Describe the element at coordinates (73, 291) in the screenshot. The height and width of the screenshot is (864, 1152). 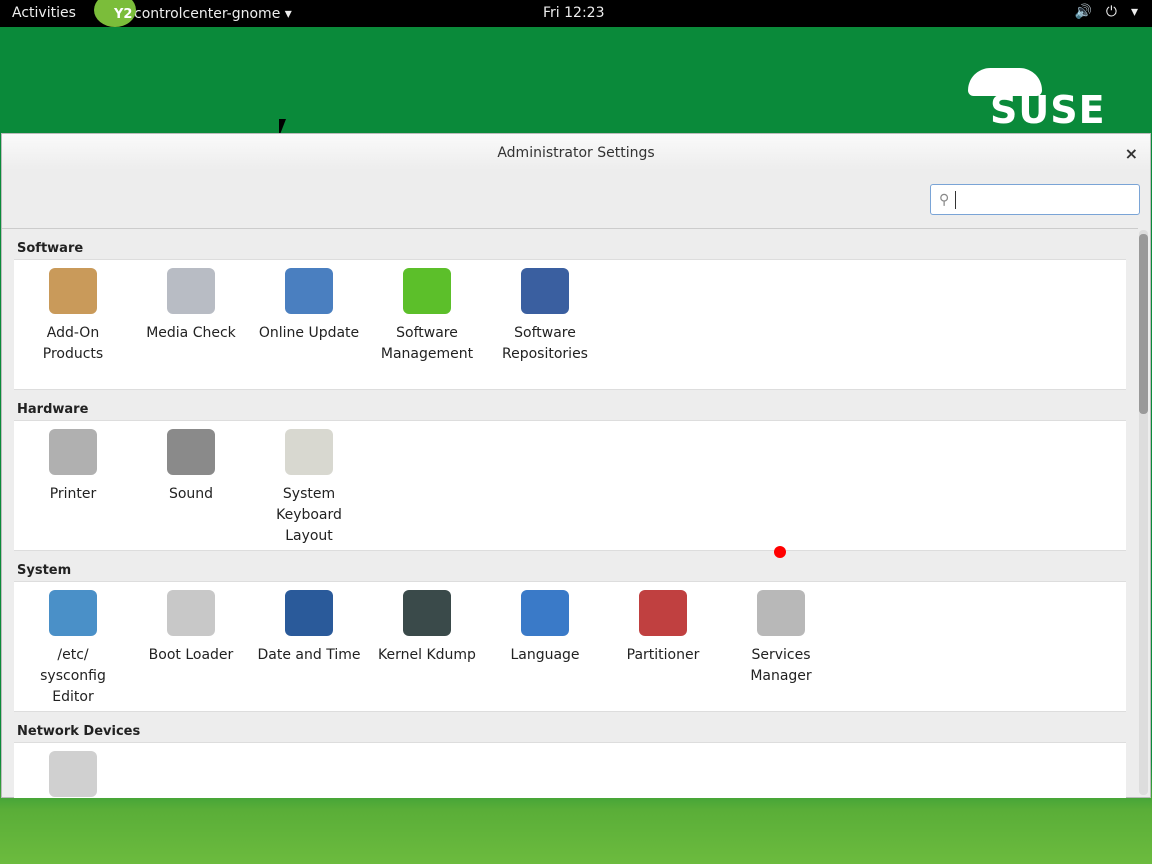
I see `package-box-icon` at that location.